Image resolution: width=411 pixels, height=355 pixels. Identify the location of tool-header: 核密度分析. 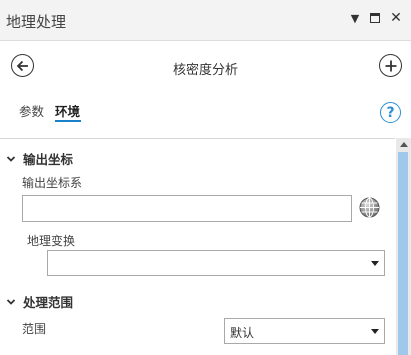
(205, 67).